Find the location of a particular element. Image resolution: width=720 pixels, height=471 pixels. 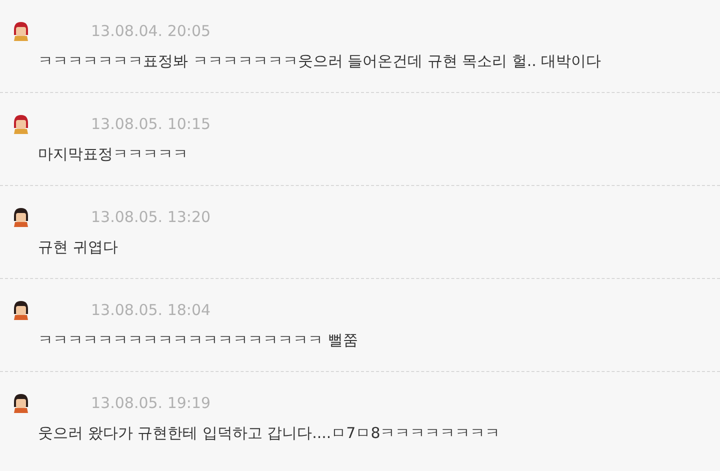

comment-text: ㅋㅋㅋㅋㅋㅋㅋㅋㅋㅋㅋㅋㅋㅋㅋㅋㅋㅋㅋ 뻘쭘 is located at coordinates (198, 340).